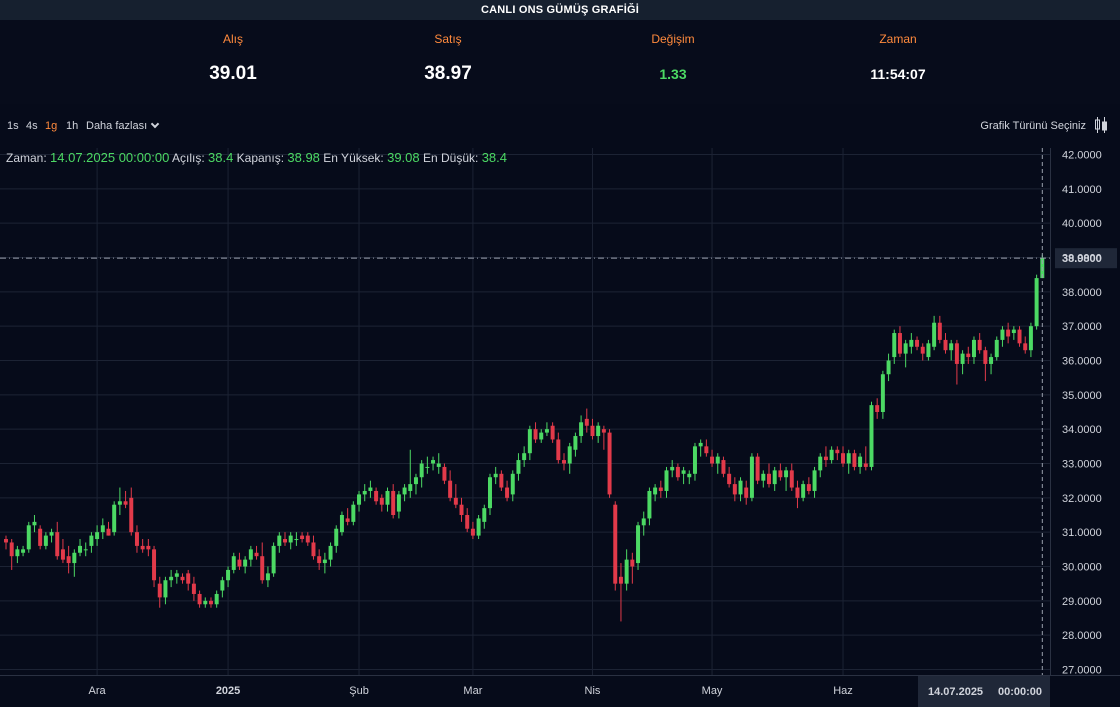 Image resolution: width=1120 pixels, height=707 pixels. Describe the element at coordinates (472, 691) in the screenshot. I see `x-tick-label: Mar` at that location.